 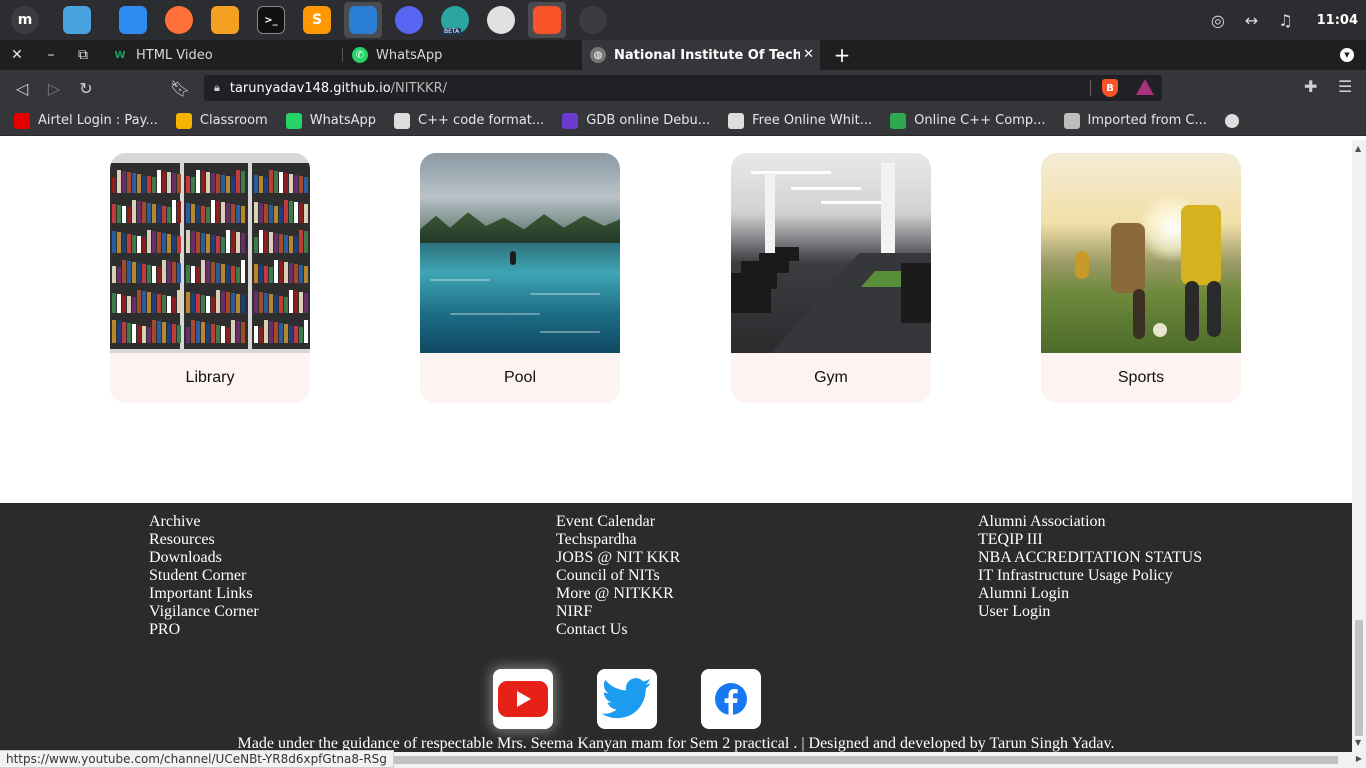 What do you see at coordinates (1145, 87) in the screenshot?
I see `brave-rewards-icon` at bounding box center [1145, 87].